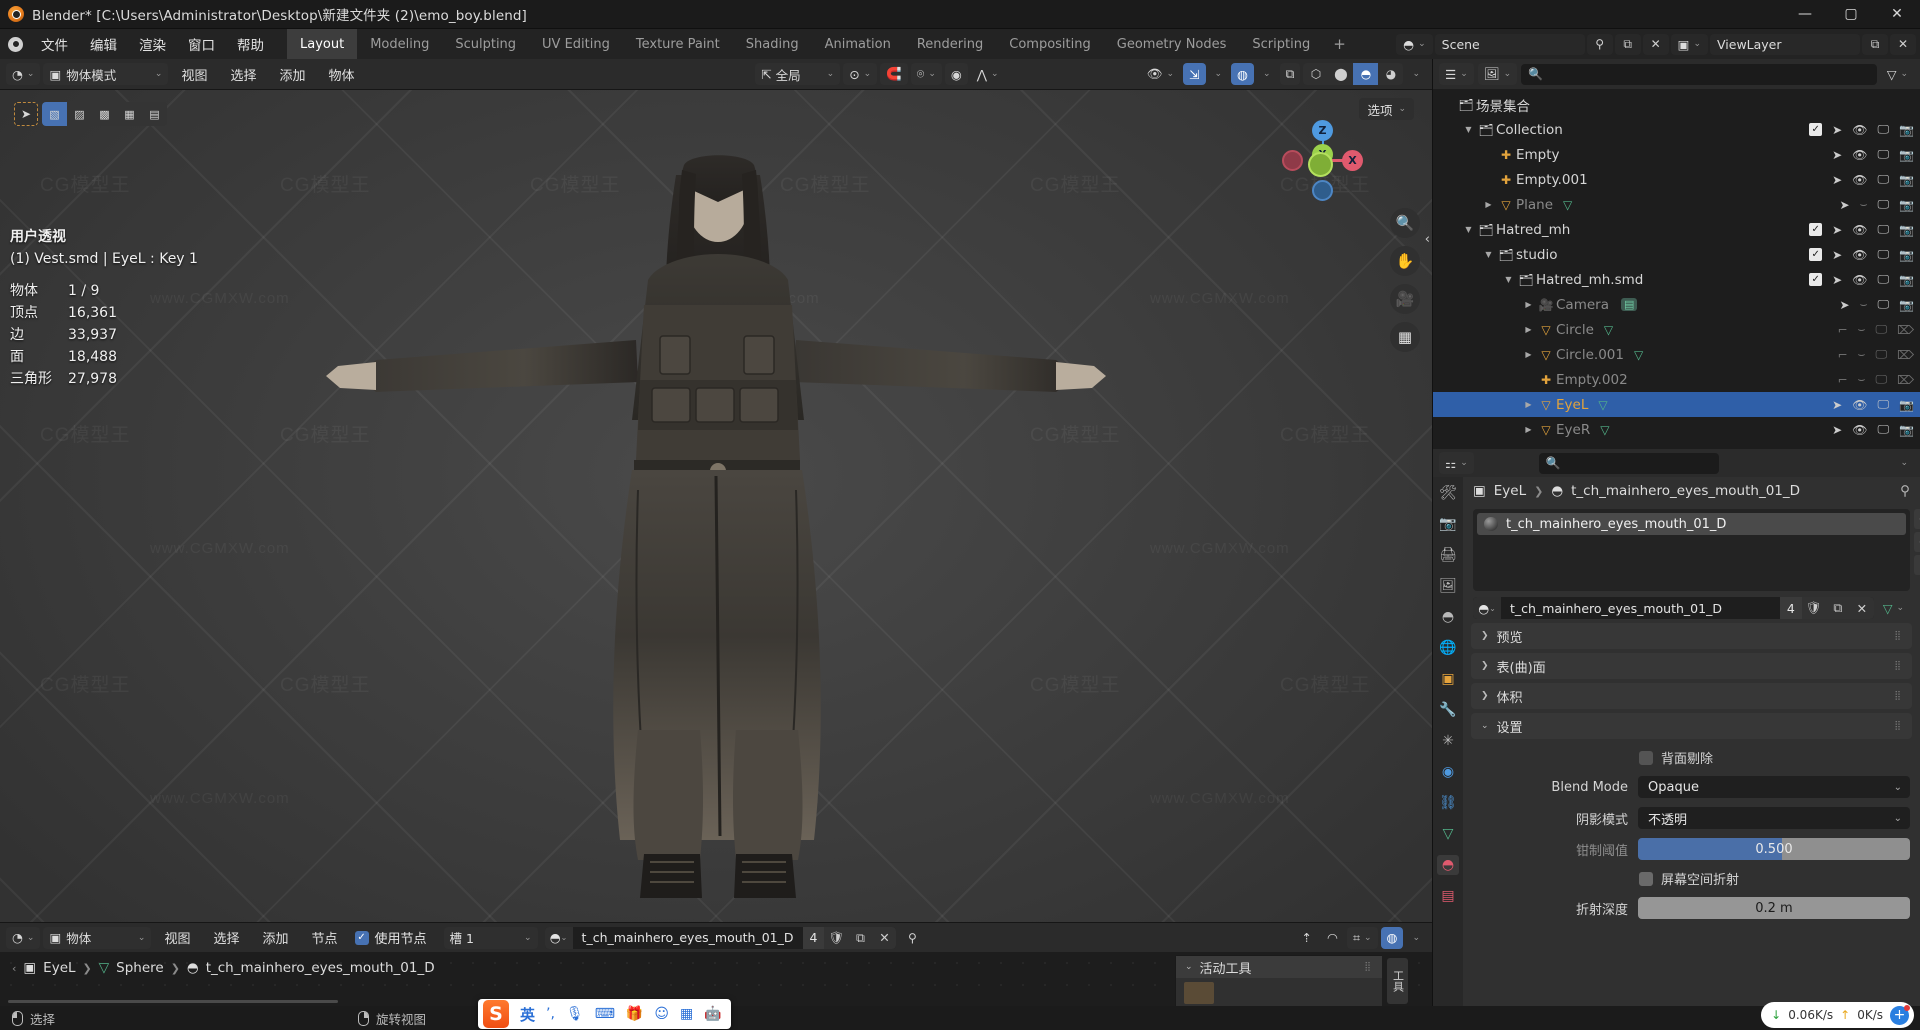 The width and height of the screenshot is (1920, 1030). Describe the element at coordinates (926, 74) in the screenshot. I see `snap-to-dropdown: ⌾ ⌄` at that location.